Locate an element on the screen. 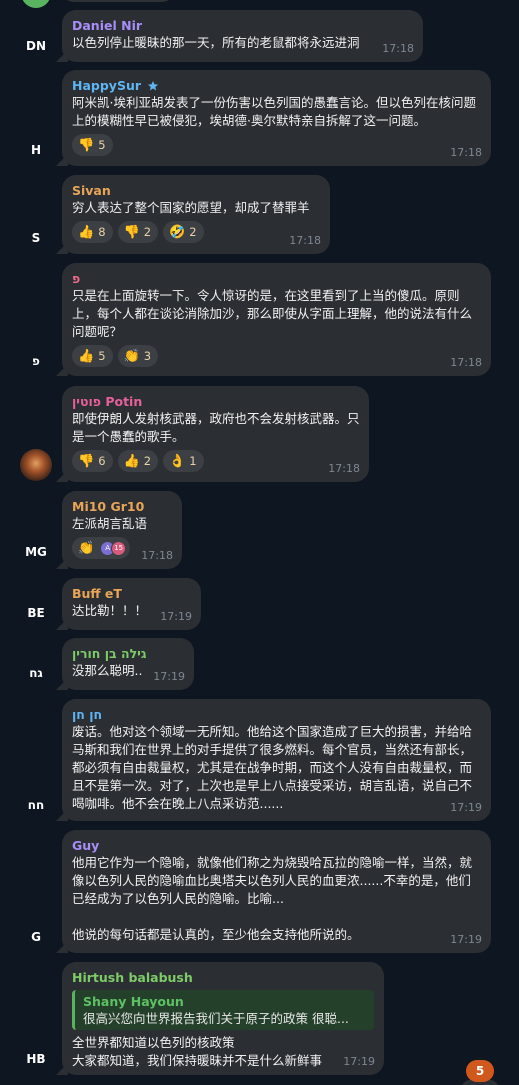 This screenshot has height=1085, width=519. unread-count-badge: 5 is located at coordinates (480, 1071).